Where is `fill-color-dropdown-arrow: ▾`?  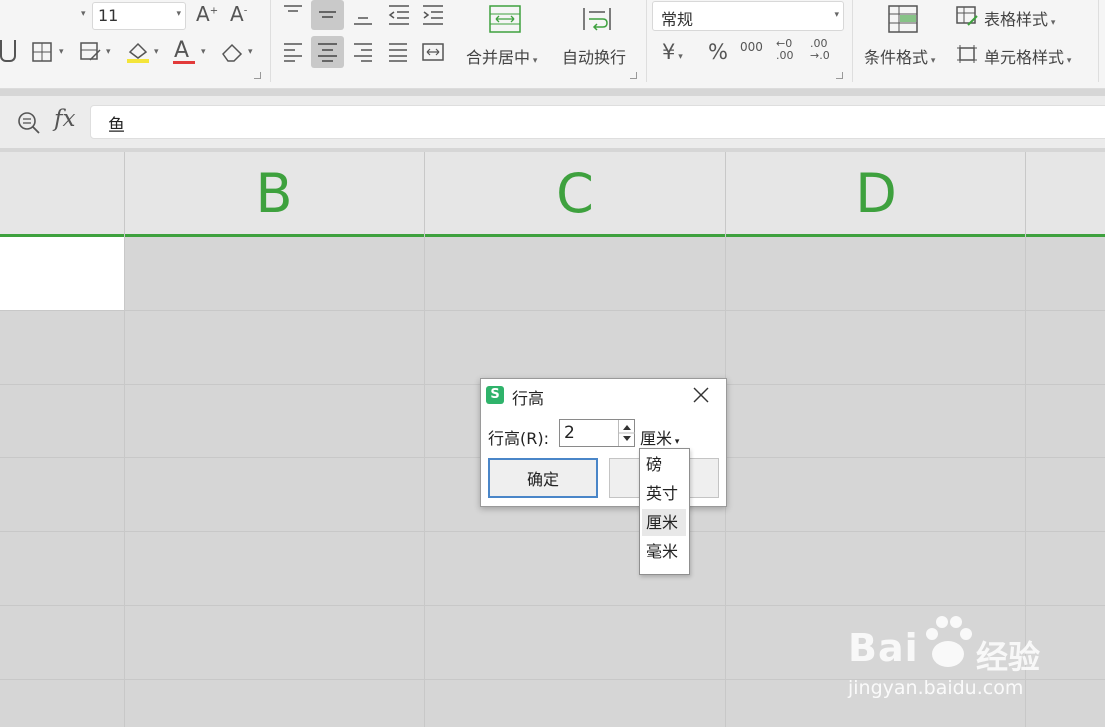 fill-color-dropdown-arrow: ▾ is located at coordinates (156, 52).